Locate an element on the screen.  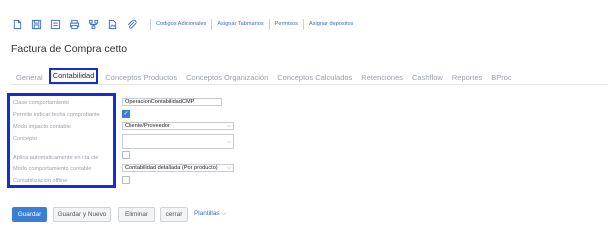
contabilizacion-offline-checkbox is located at coordinates (126, 180).